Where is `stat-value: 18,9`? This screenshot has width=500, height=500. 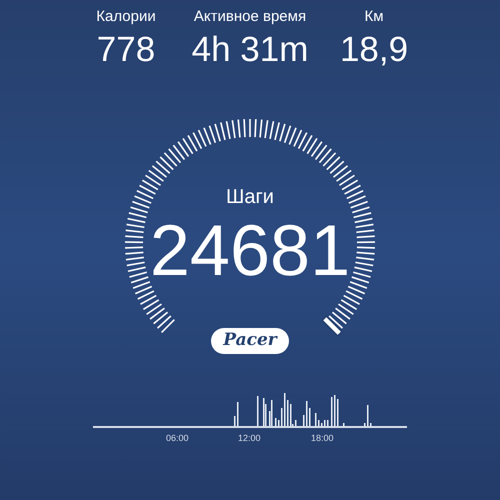 stat-value: 18,9 is located at coordinates (374, 50).